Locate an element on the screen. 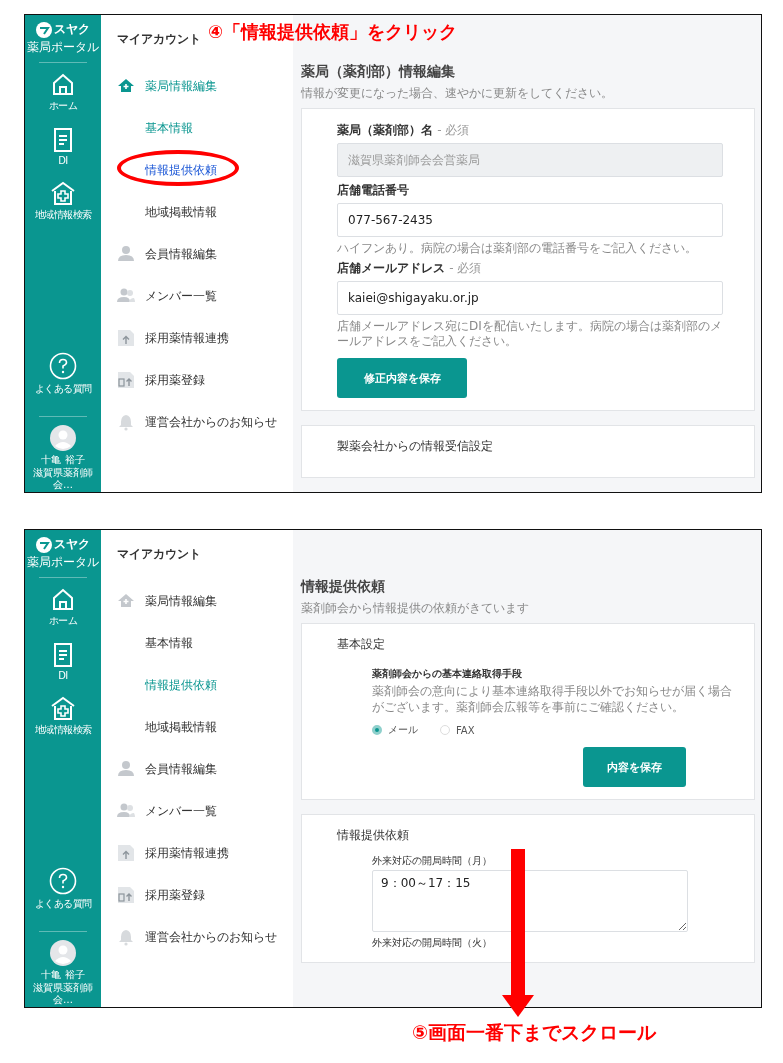 The width and height of the screenshot is (783, 1063). help-text: ハイフンあり。病院の場合は薬剤部の電話番号をご記入ください。 is located at coordinates (517, 248).